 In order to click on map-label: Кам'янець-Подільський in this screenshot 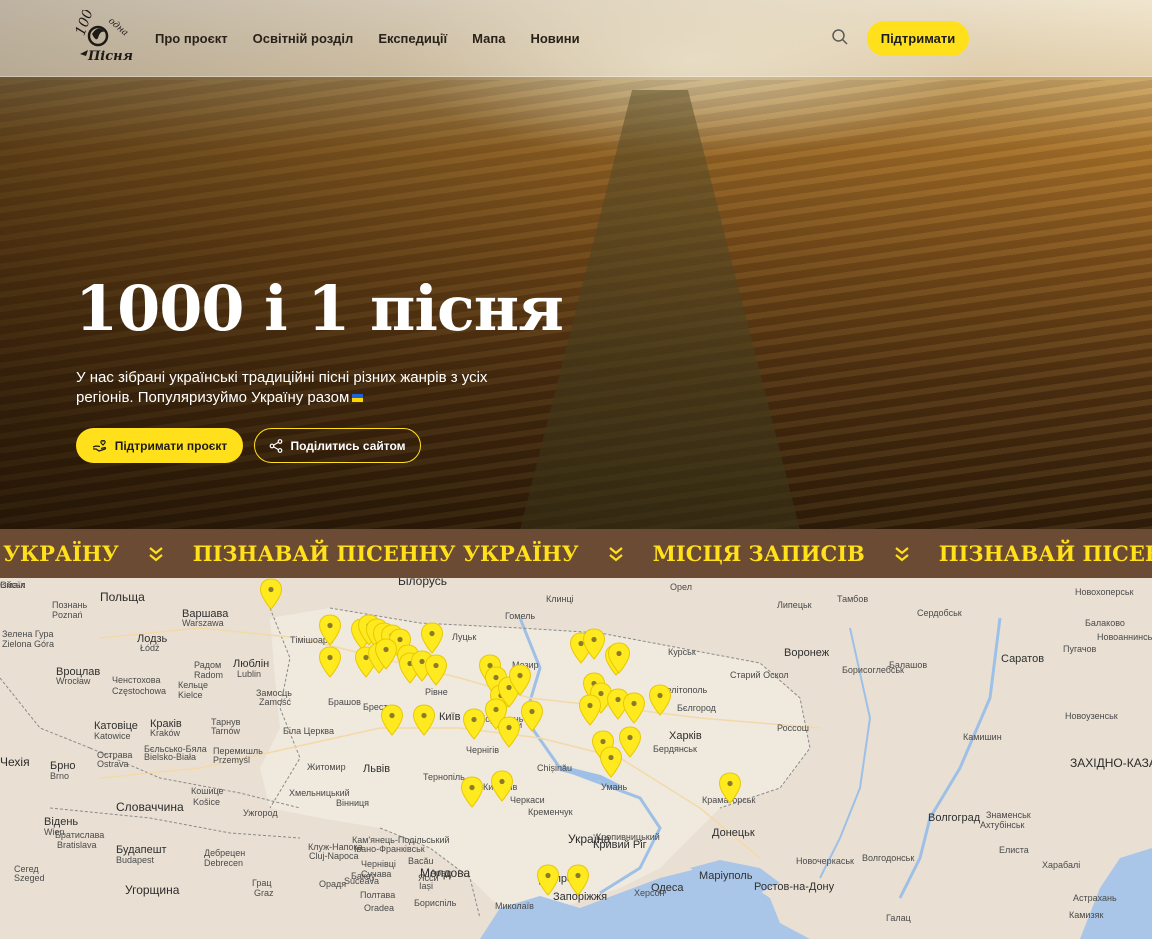, I will do `click(401, 840)`.